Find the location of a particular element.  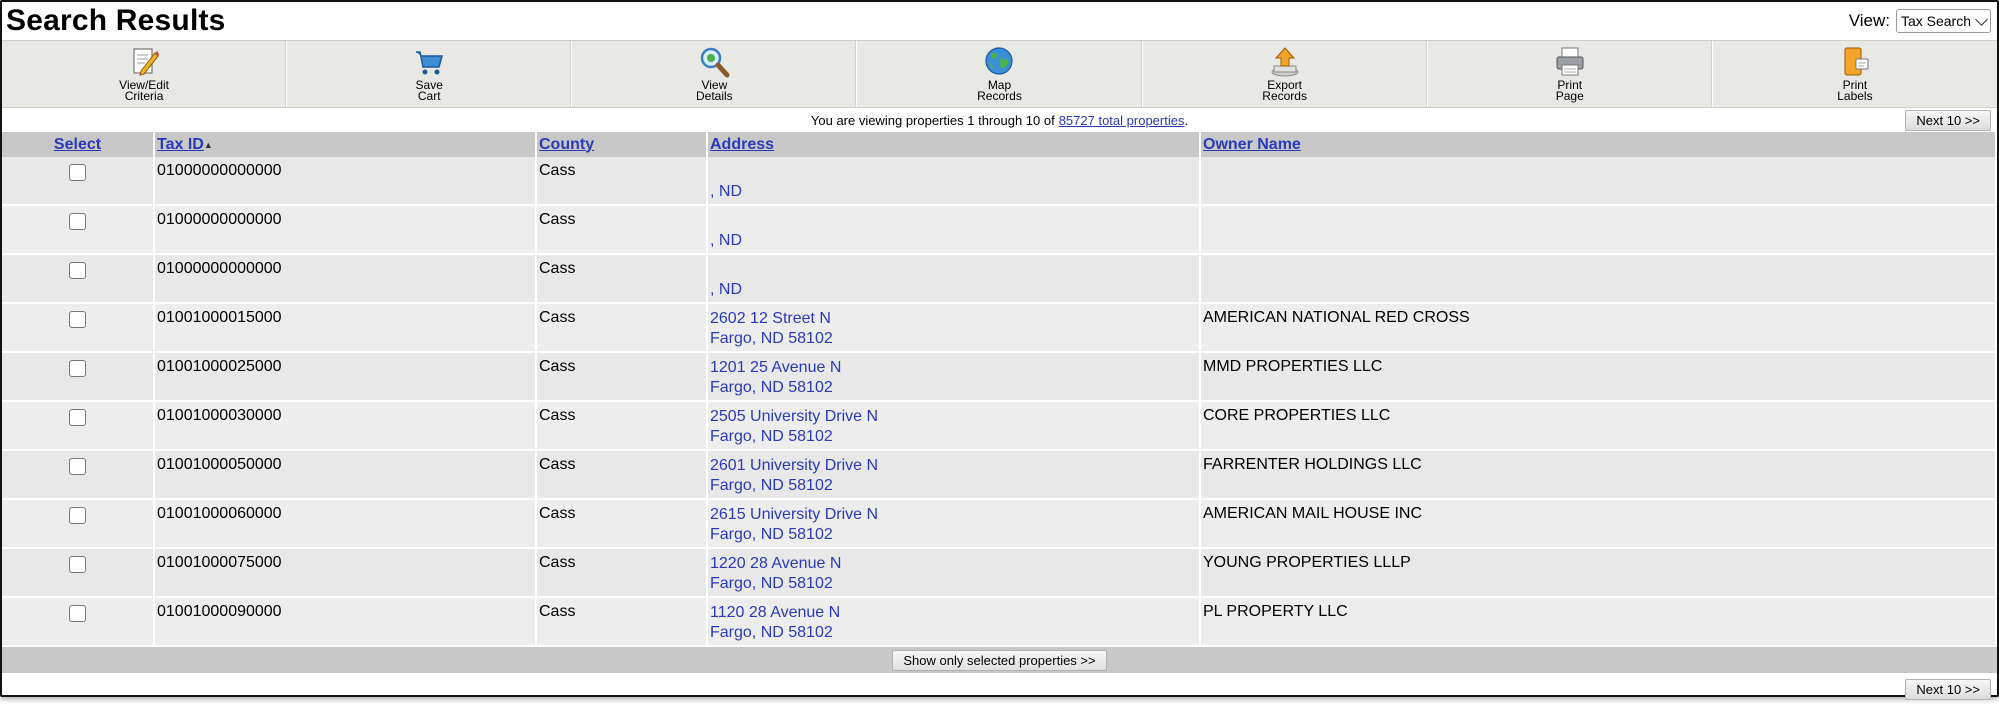

column-header-tax-id: Tax ID▲ is located at coordinates (345, 144).